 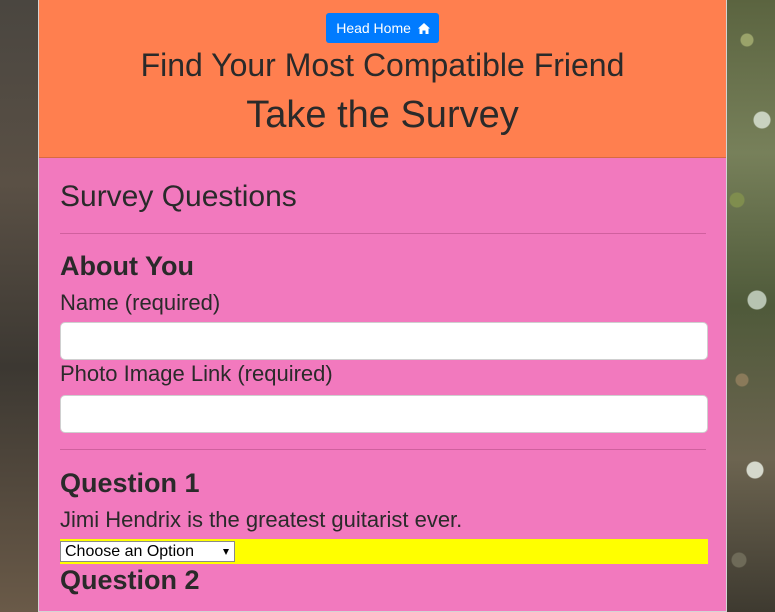 I want to click on head-home-button: Head Home, so click(x=382, y=28).